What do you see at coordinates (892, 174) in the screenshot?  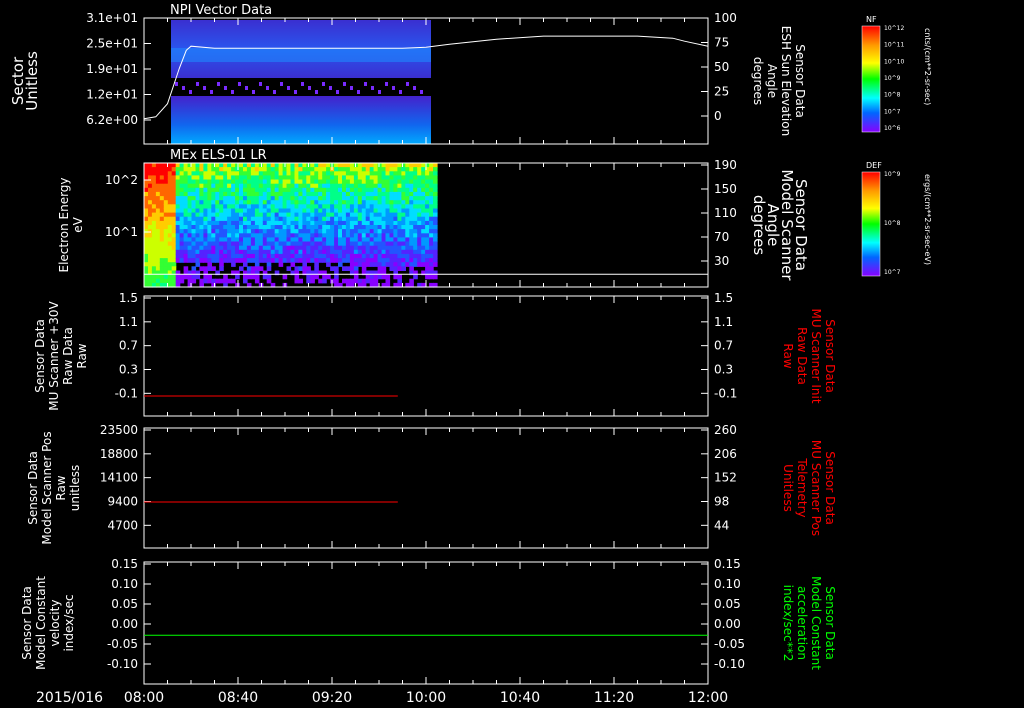 I see `colorbar-tick: 10^9` at bounding box center [892, 174].